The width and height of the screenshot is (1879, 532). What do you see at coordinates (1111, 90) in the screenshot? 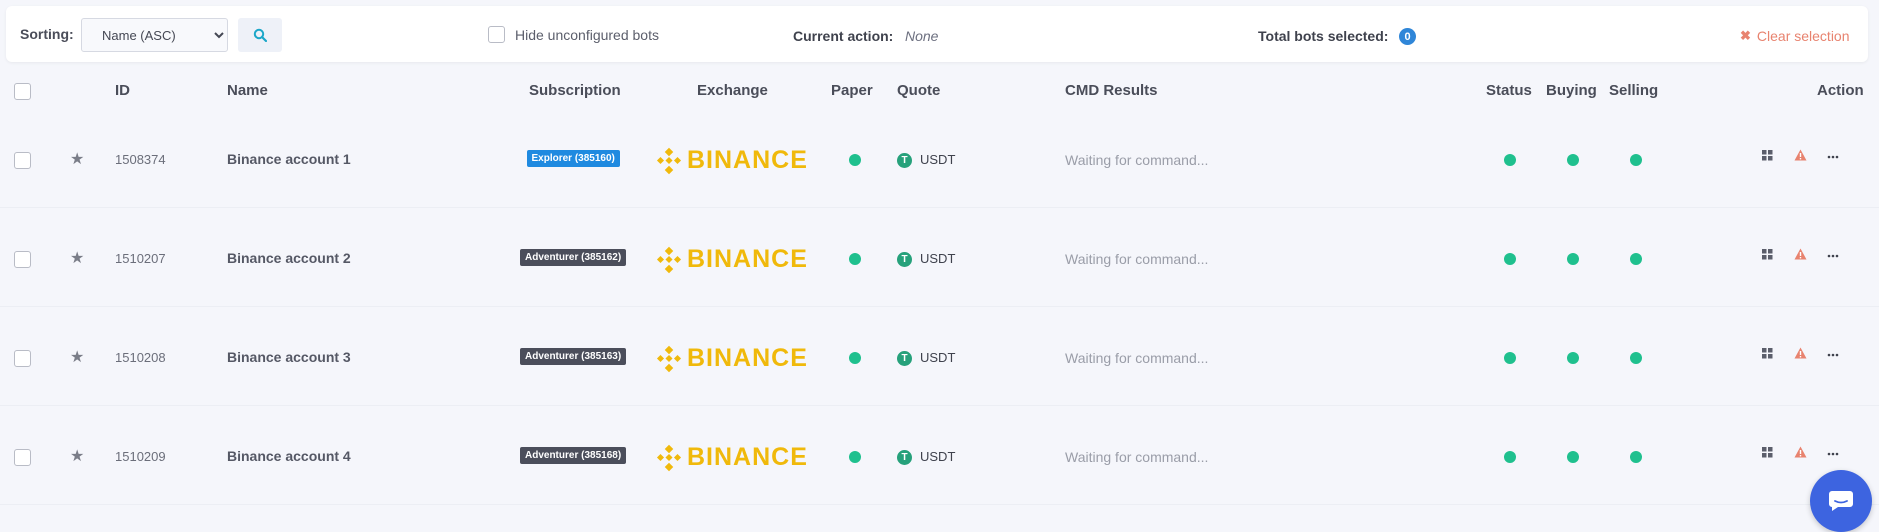
I see `column-header-cmd-results: CMD Results` at bounding box center [1111, 90].